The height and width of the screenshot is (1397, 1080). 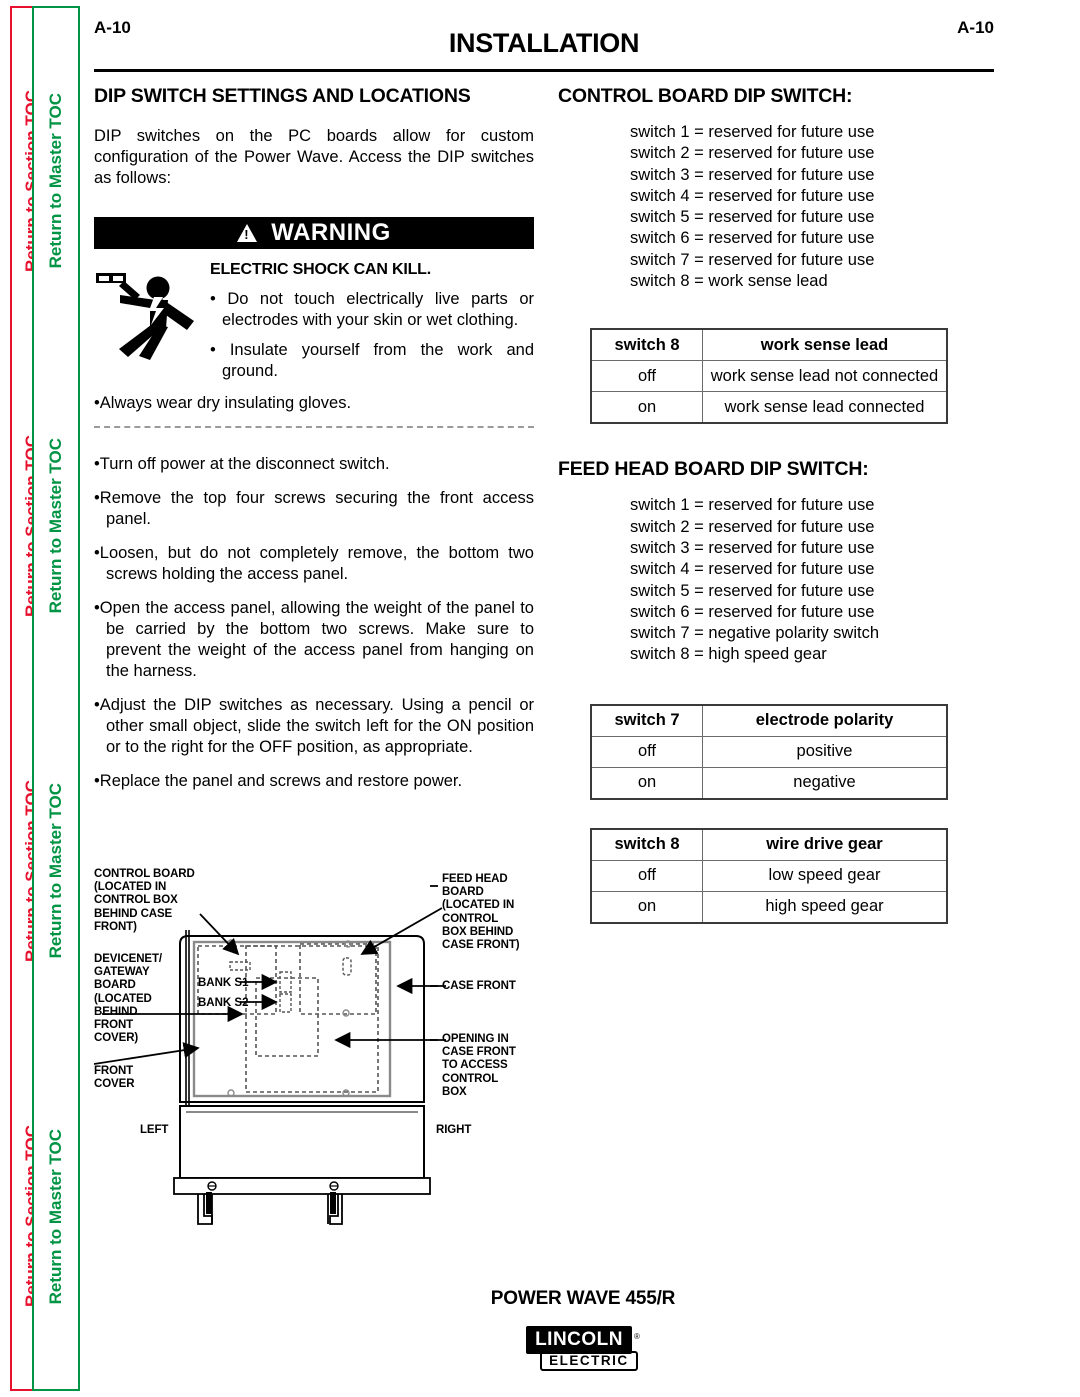 I want to click on warning-banner: WARNING, so click(x=314, y=233).